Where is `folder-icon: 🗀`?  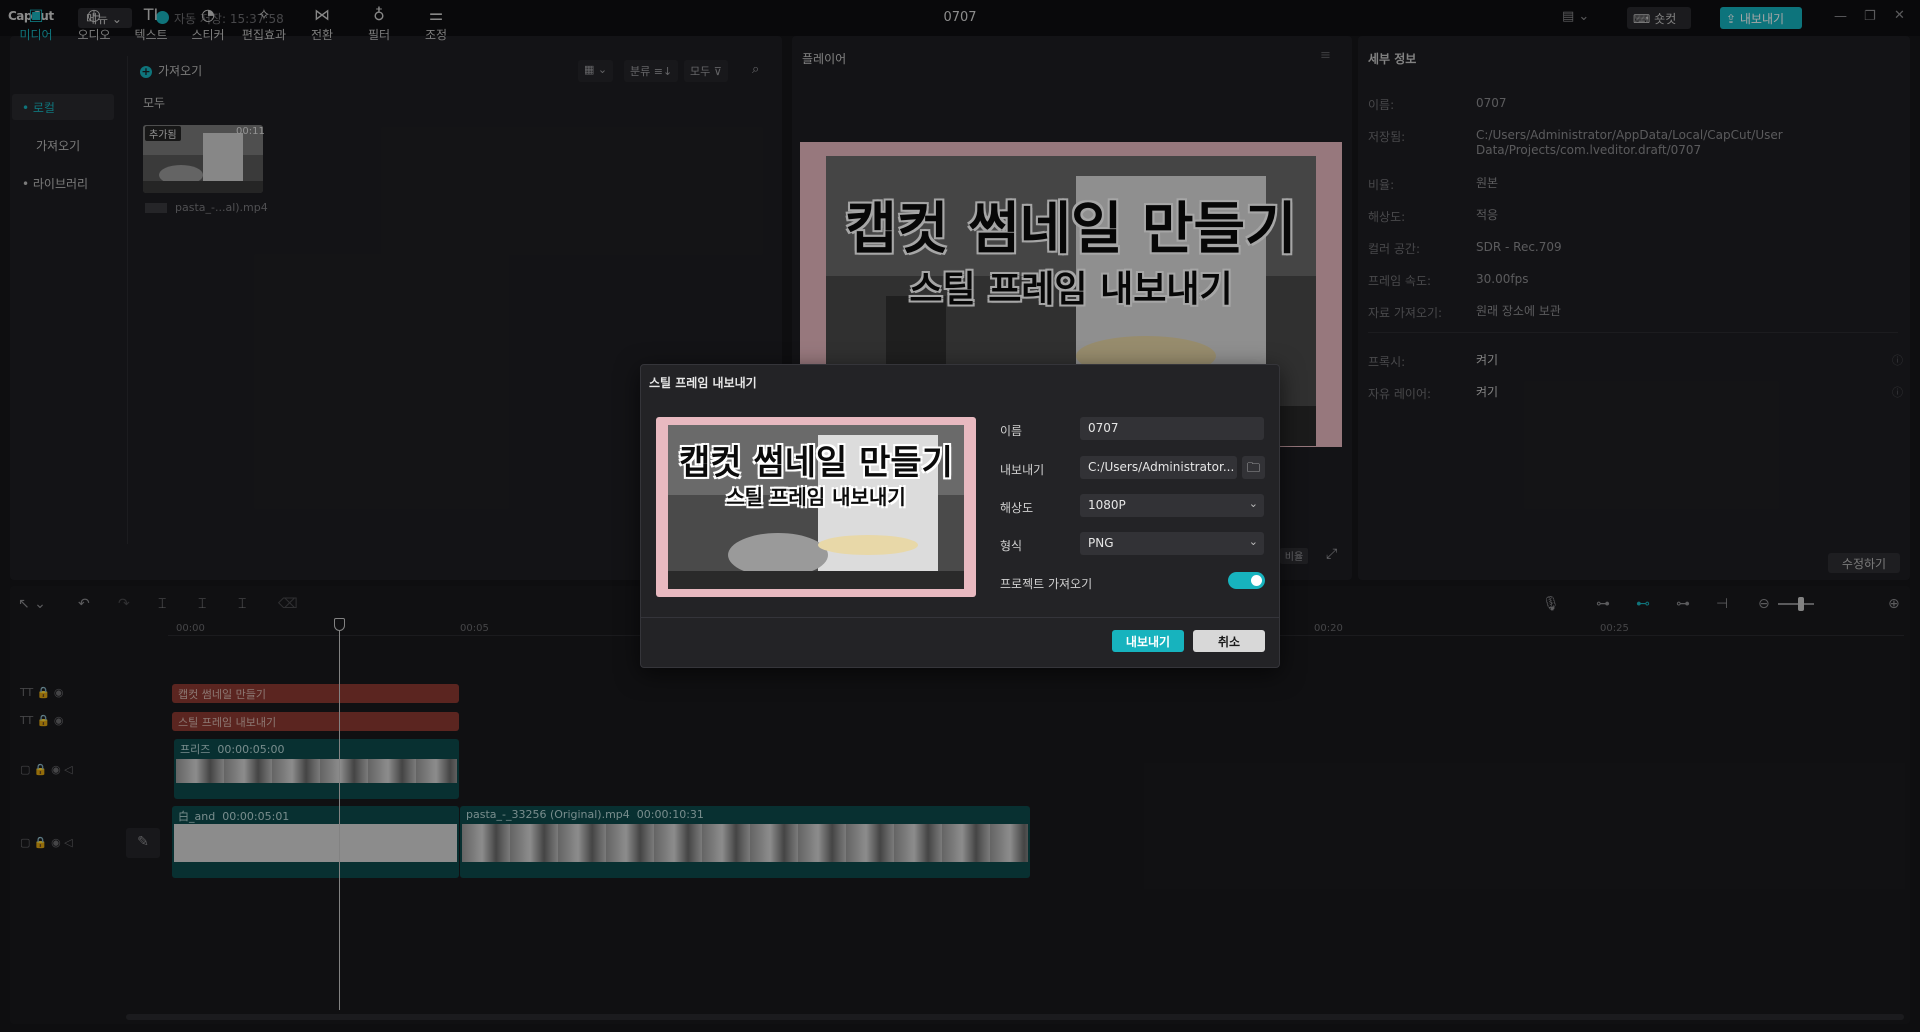 folder-icon: 🗀 is located at coordinates (1253, 467).